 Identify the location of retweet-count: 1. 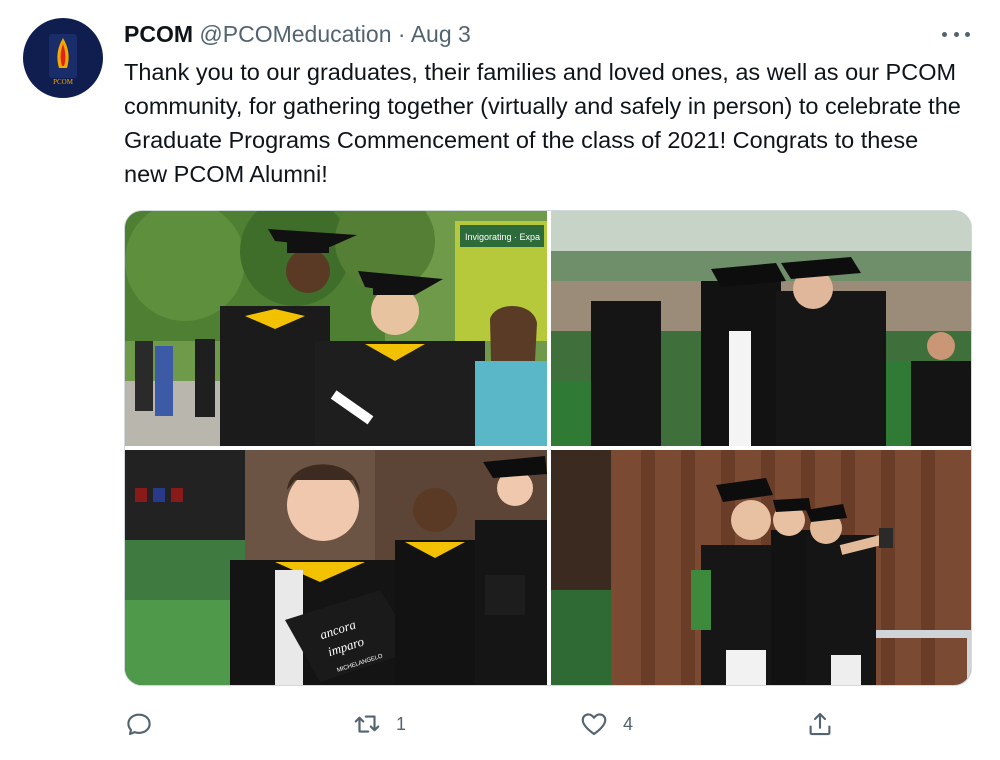
(401, 723).